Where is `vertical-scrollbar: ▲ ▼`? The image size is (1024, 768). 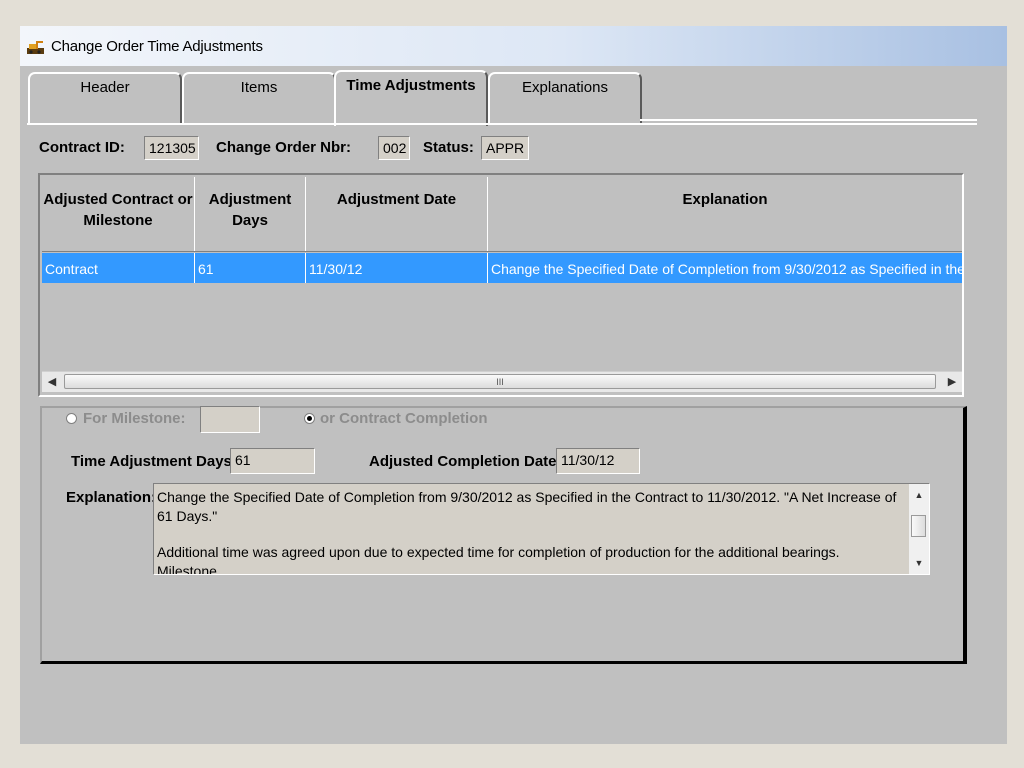 vertical-scrollbar: ▲ ▼ is located at coordinates (919, 529).